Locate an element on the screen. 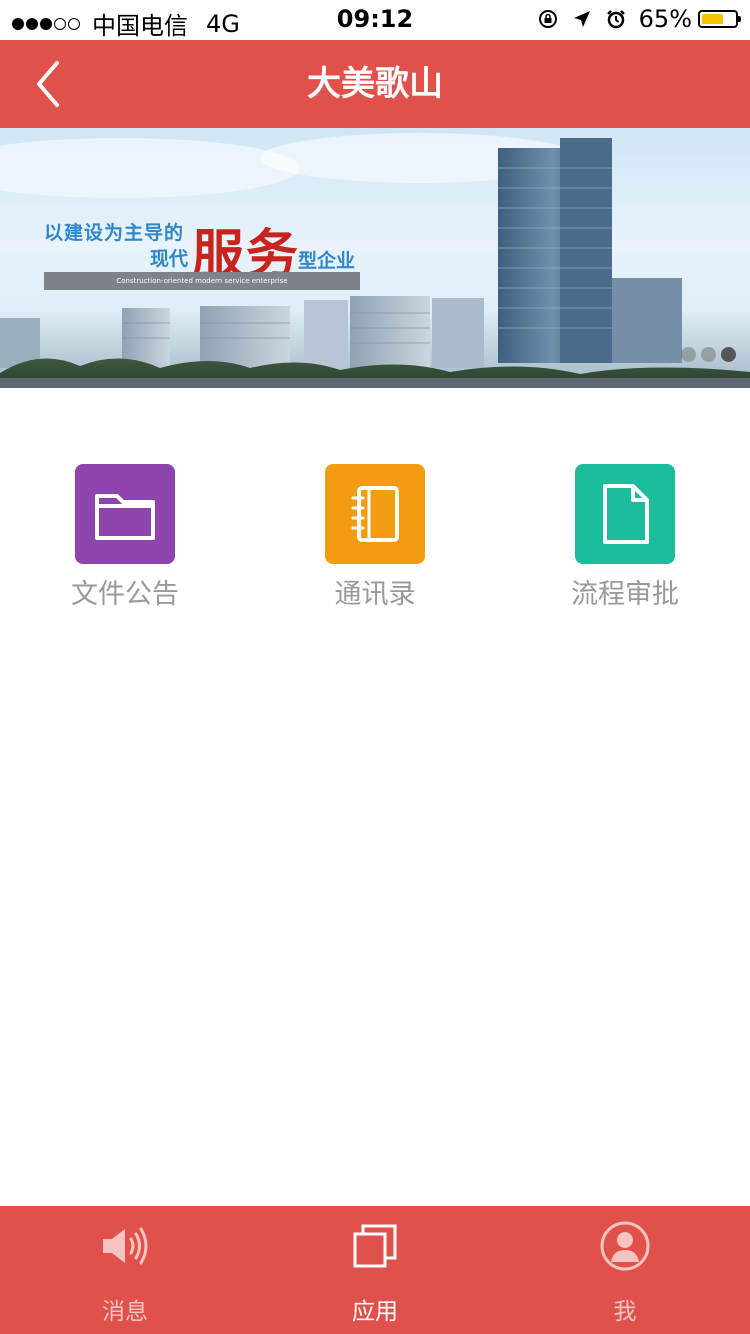  app-contacts: 通讯录 is located at coordinates (375, 539).